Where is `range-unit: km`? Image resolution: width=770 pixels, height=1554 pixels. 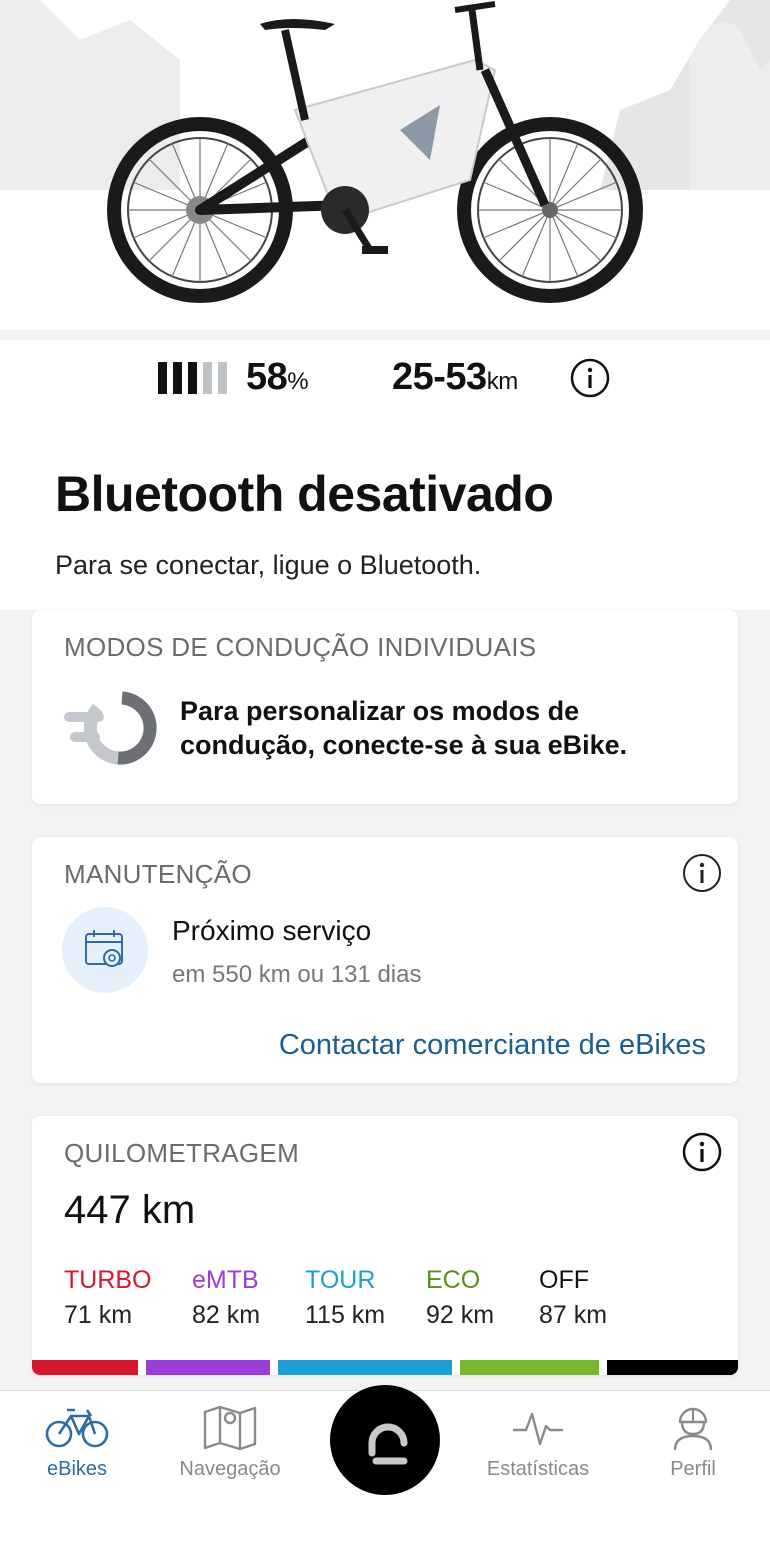
range-unit: km is located at coordinates (502, 381).